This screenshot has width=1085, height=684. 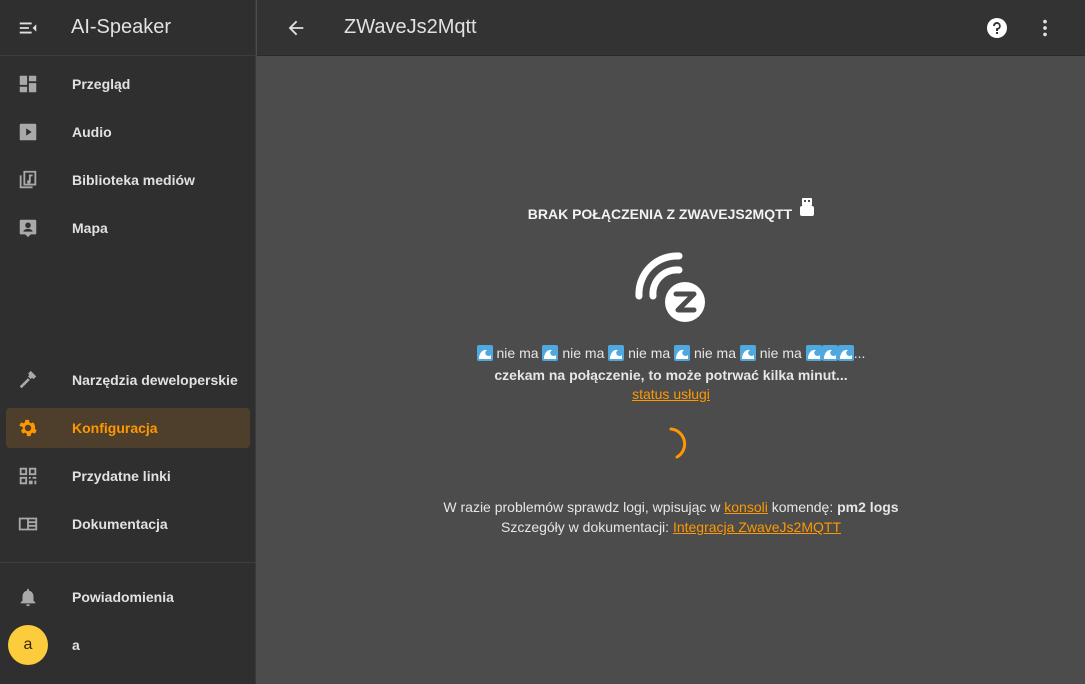 I want to click on zwave-logo, so click(x=671, y=290).